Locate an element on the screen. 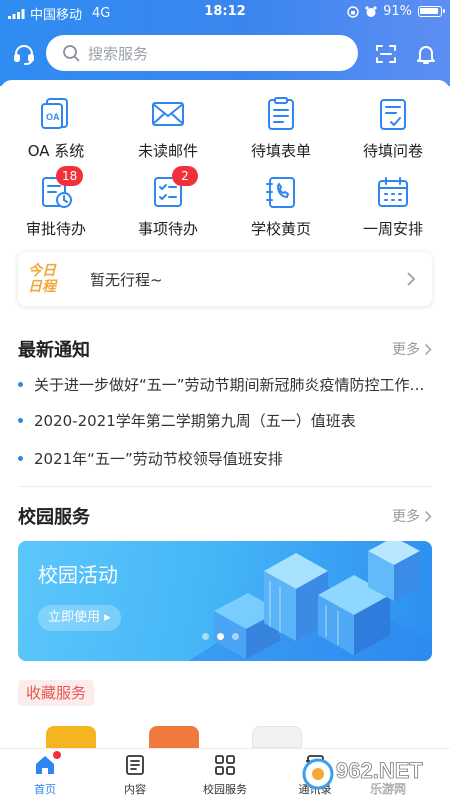 Image resolution: width=450 pixels, height=800 pixels. menu-item-todo: 2 事项待办 is located at coordinates (168, 202).